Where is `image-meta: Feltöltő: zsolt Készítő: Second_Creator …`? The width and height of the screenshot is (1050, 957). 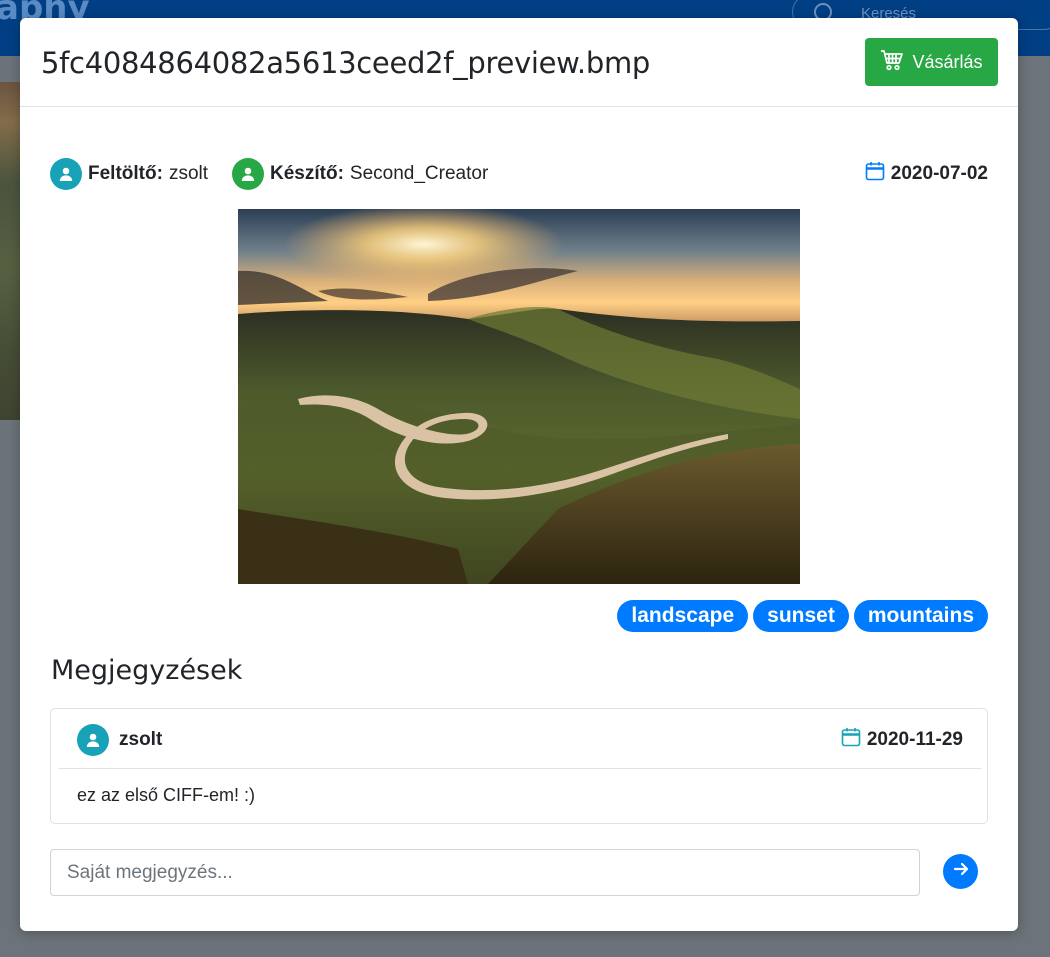 image-meta: Feltöltő: zsolt Készítő: Second_Creator … is located at coordinates (519, 174).